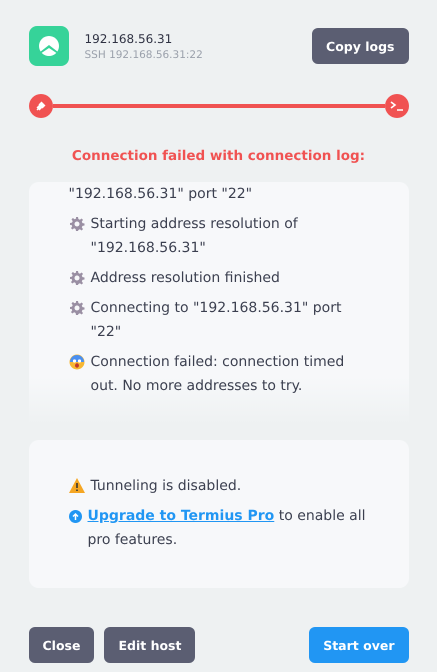 This screenshot has width=437, height=672. Describe the element at coordinates (61, 645) in the screenshot. I see `close-button: Close` at that location.